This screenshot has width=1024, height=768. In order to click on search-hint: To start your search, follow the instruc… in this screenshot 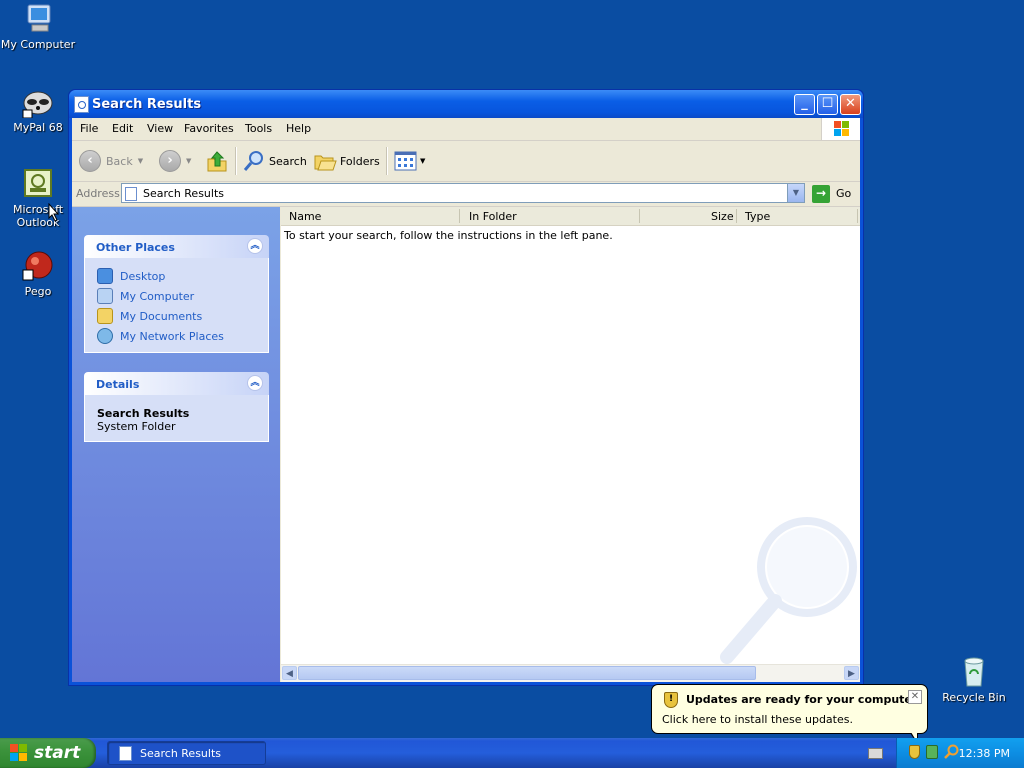, I will do `click(448, 235)`.